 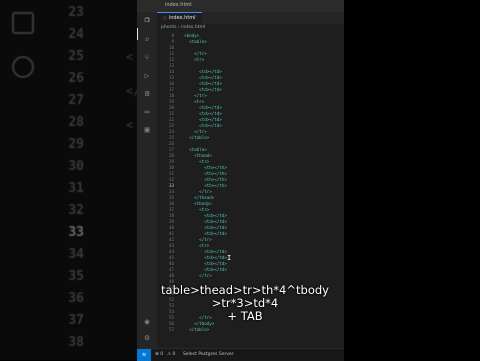 What do you see at coordinates (76, 188) in the screenshot?
I see `blurred-line-number: 31` at bounding box center [76, 188].